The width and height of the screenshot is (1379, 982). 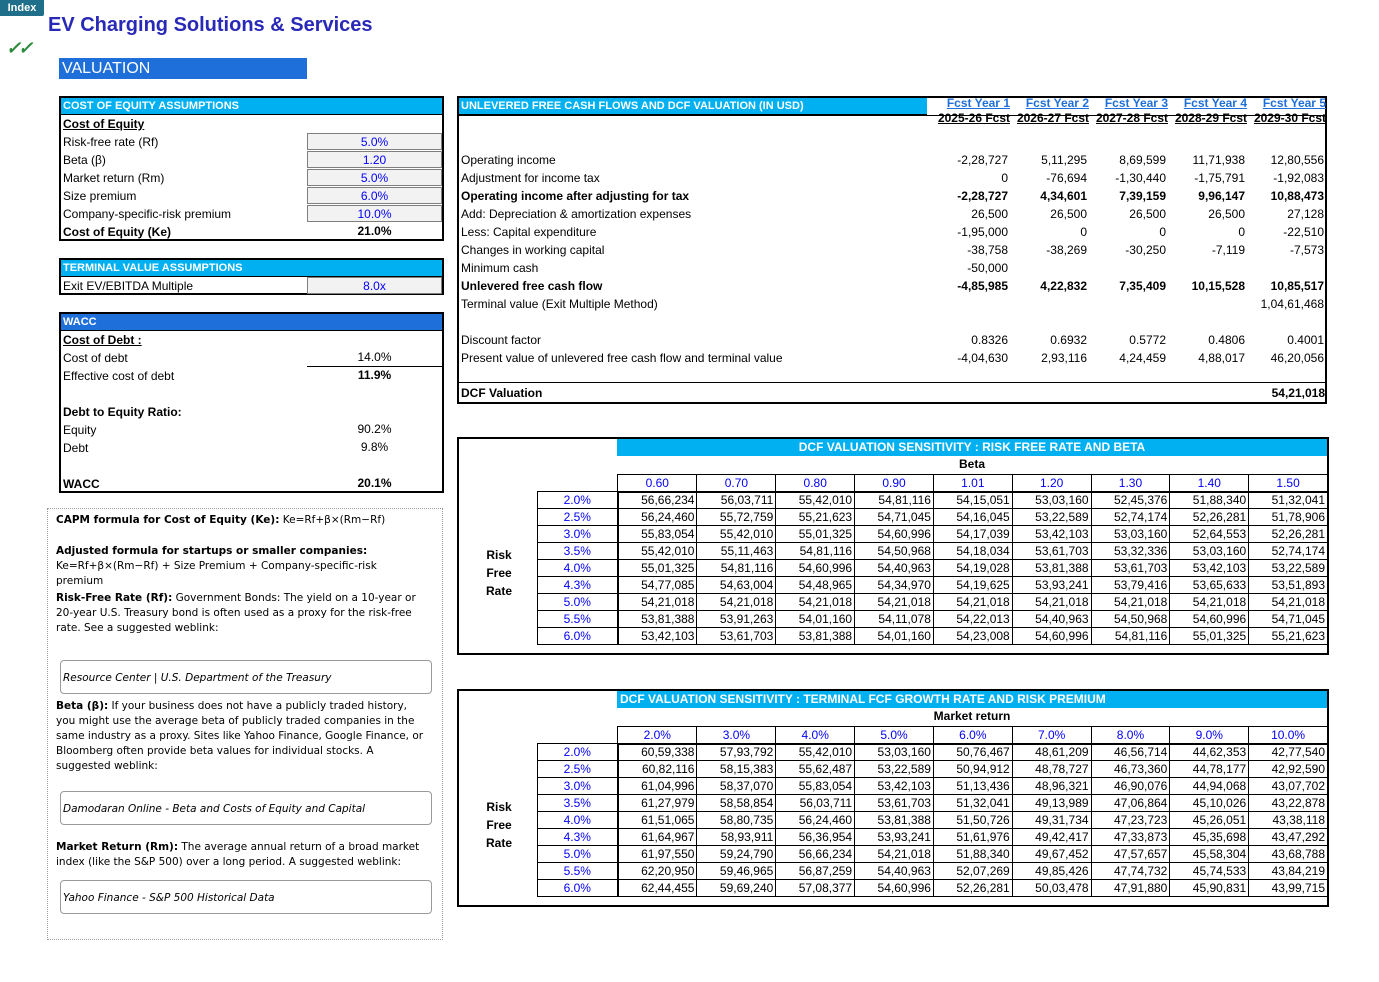 I want to click on sensitivity-cell: 49,13,989, so click(x=1051, y=803).